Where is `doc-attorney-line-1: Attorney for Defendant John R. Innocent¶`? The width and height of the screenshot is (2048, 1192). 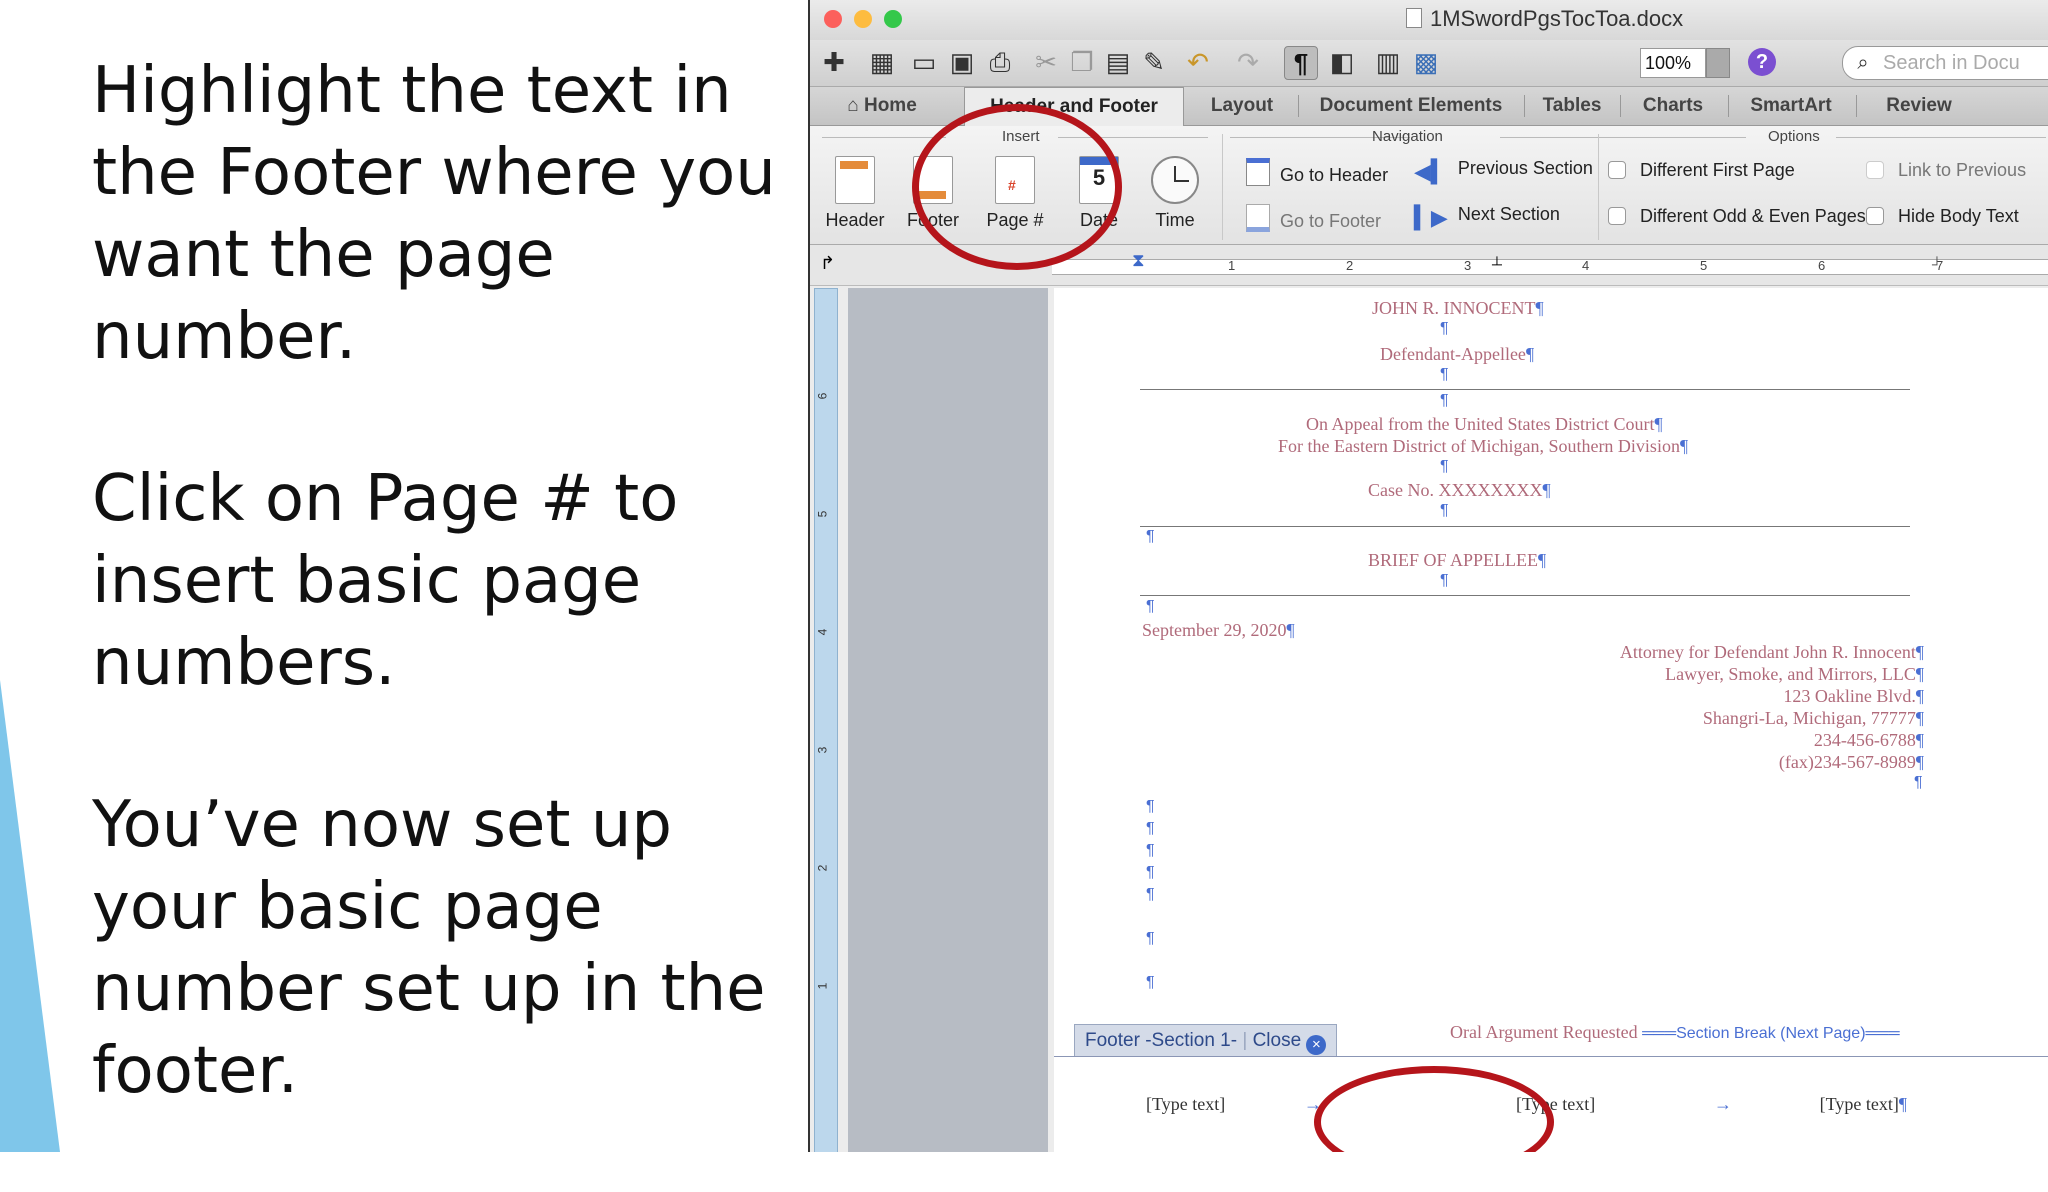
doc-attorney-line-1: Attorney for Defendant John R. Innocent¶ is located at coordinates (1772, 652).